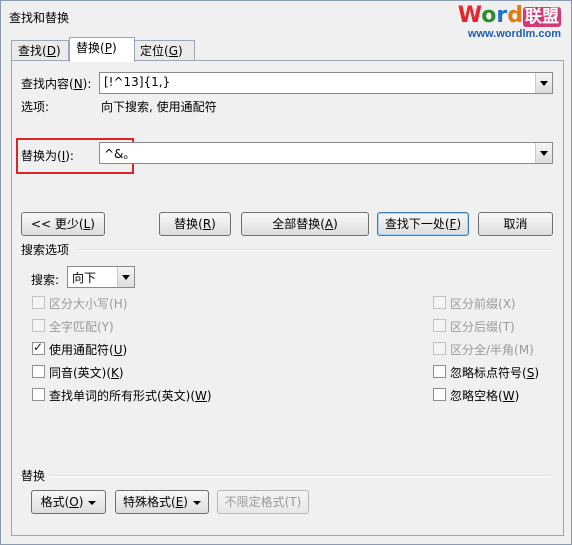 Image resolution: width=572 pixels, height=545 pixels. I want to click on search-direction-label: 搜索:, so click(45, 280).